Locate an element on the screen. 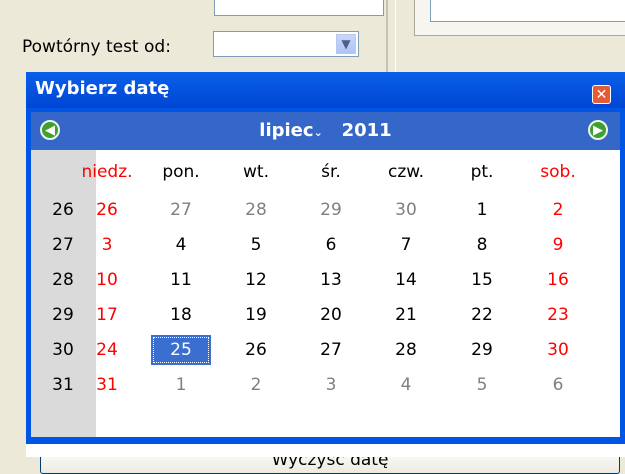 The height and width of the screenshot is (474, 625). chevron-down-icon: ▼ is located at coordinates (346, 44).